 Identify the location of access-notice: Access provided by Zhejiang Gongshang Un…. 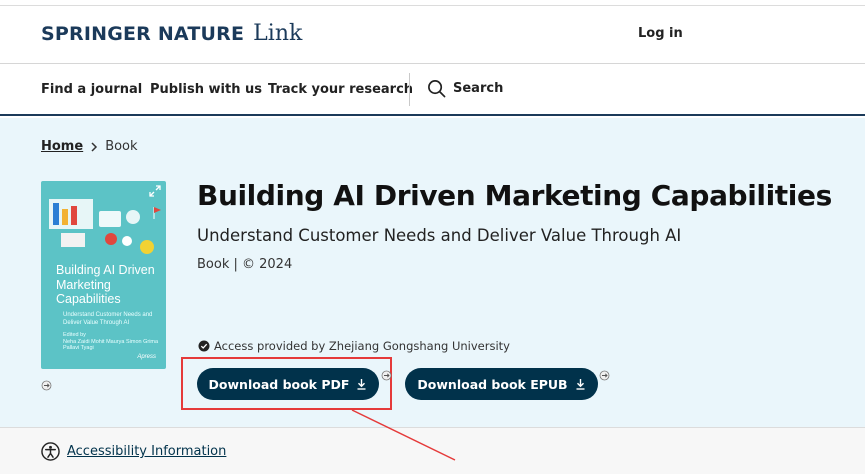
(354, 346).